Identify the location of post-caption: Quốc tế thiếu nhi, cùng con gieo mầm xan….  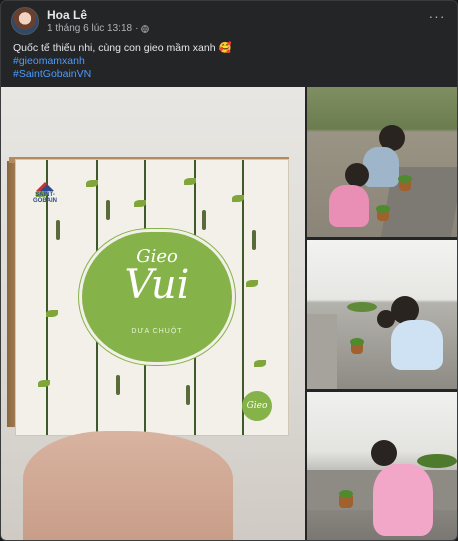
(230, 61).